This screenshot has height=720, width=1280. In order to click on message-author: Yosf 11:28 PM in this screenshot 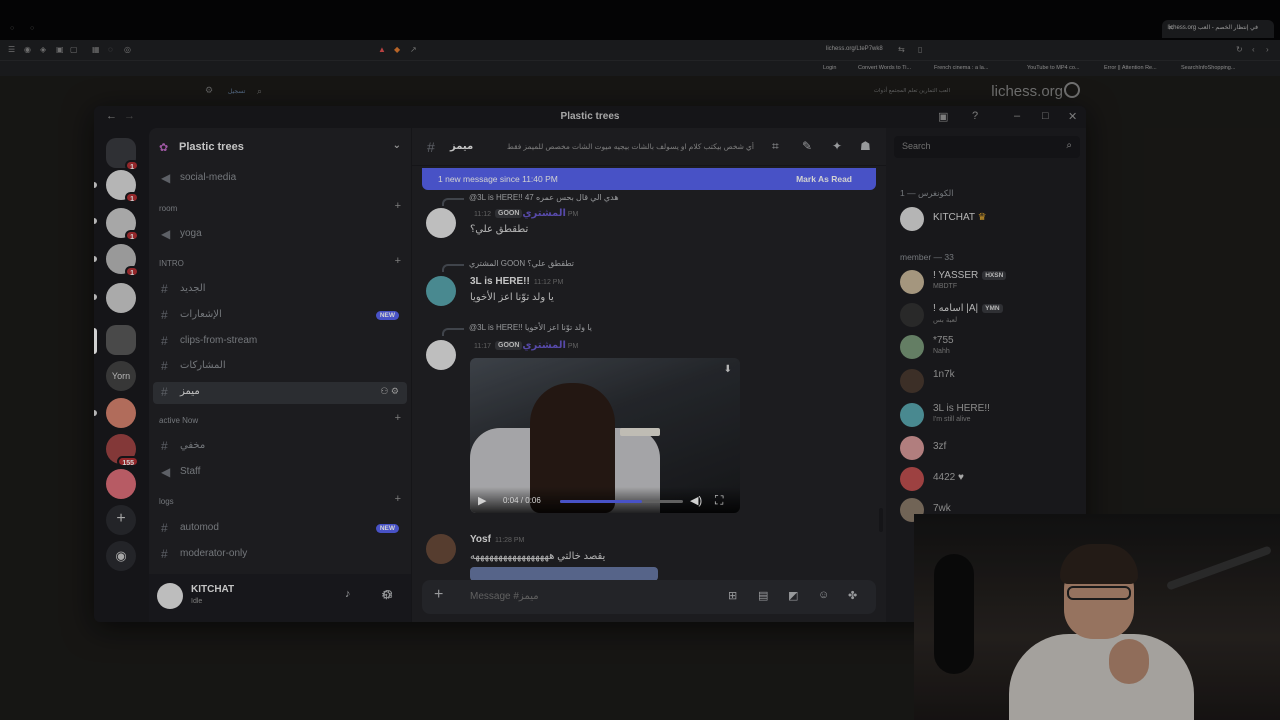, I will do `click(497, 539)`.